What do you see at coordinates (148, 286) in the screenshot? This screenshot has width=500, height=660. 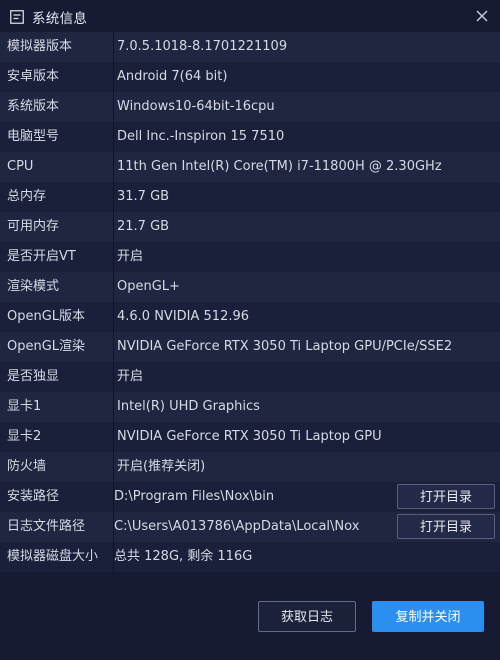 I see `info-value: OpenGL+` at bounding box center [148, 286].